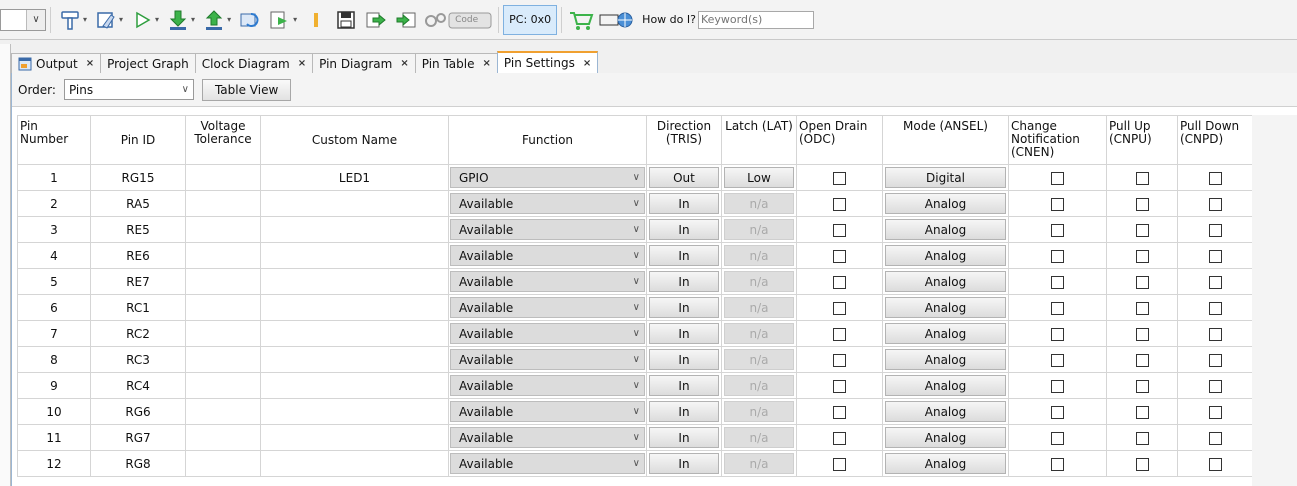 The image size is (1297, 486). I want to click on column-header: Latch (LAT), so click(759, 140).